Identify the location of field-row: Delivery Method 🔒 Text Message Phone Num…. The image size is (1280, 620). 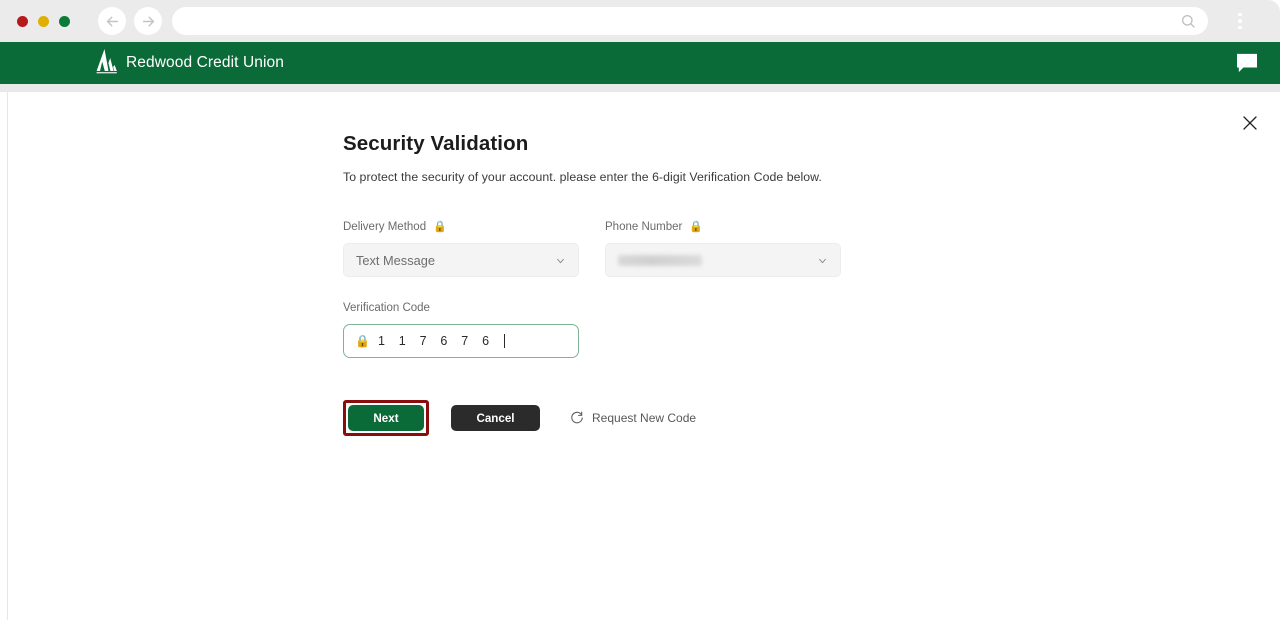
(623, 248).